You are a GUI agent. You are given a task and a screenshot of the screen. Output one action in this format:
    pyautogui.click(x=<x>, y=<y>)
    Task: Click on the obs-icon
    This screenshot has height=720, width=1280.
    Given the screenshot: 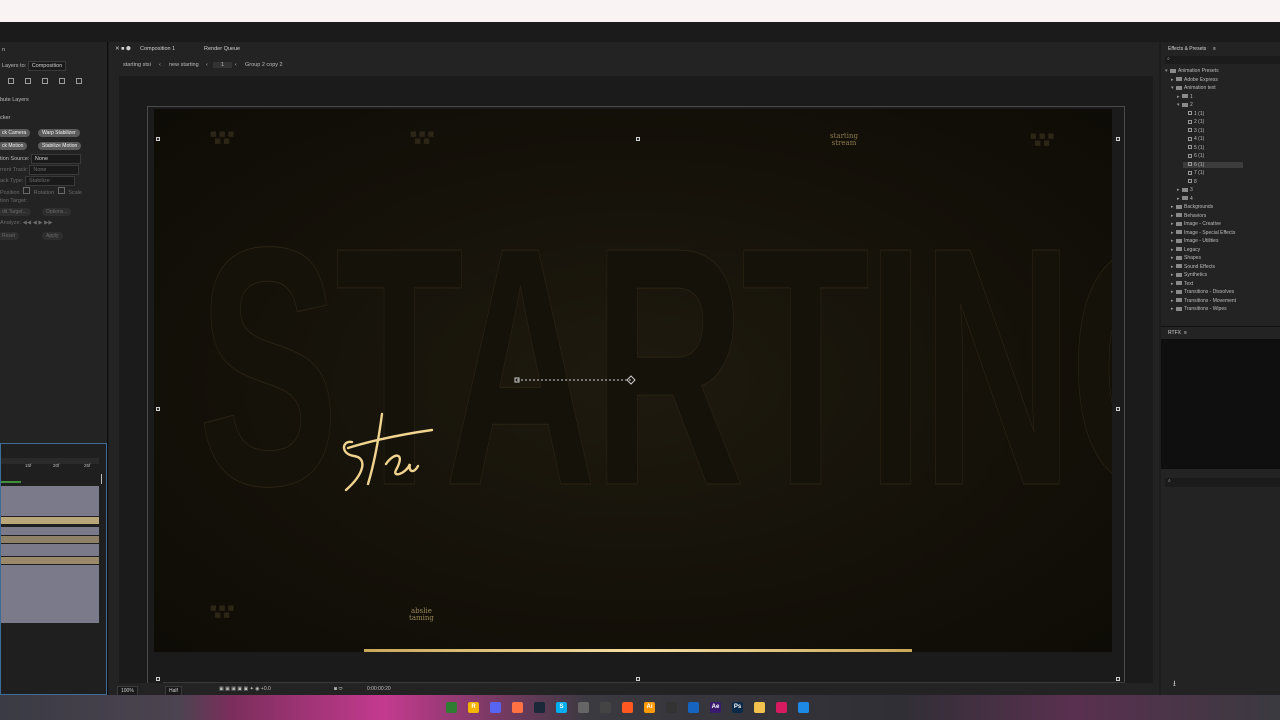 What is the action you would take?
    pyautogui.click(x=605, y=707)
    